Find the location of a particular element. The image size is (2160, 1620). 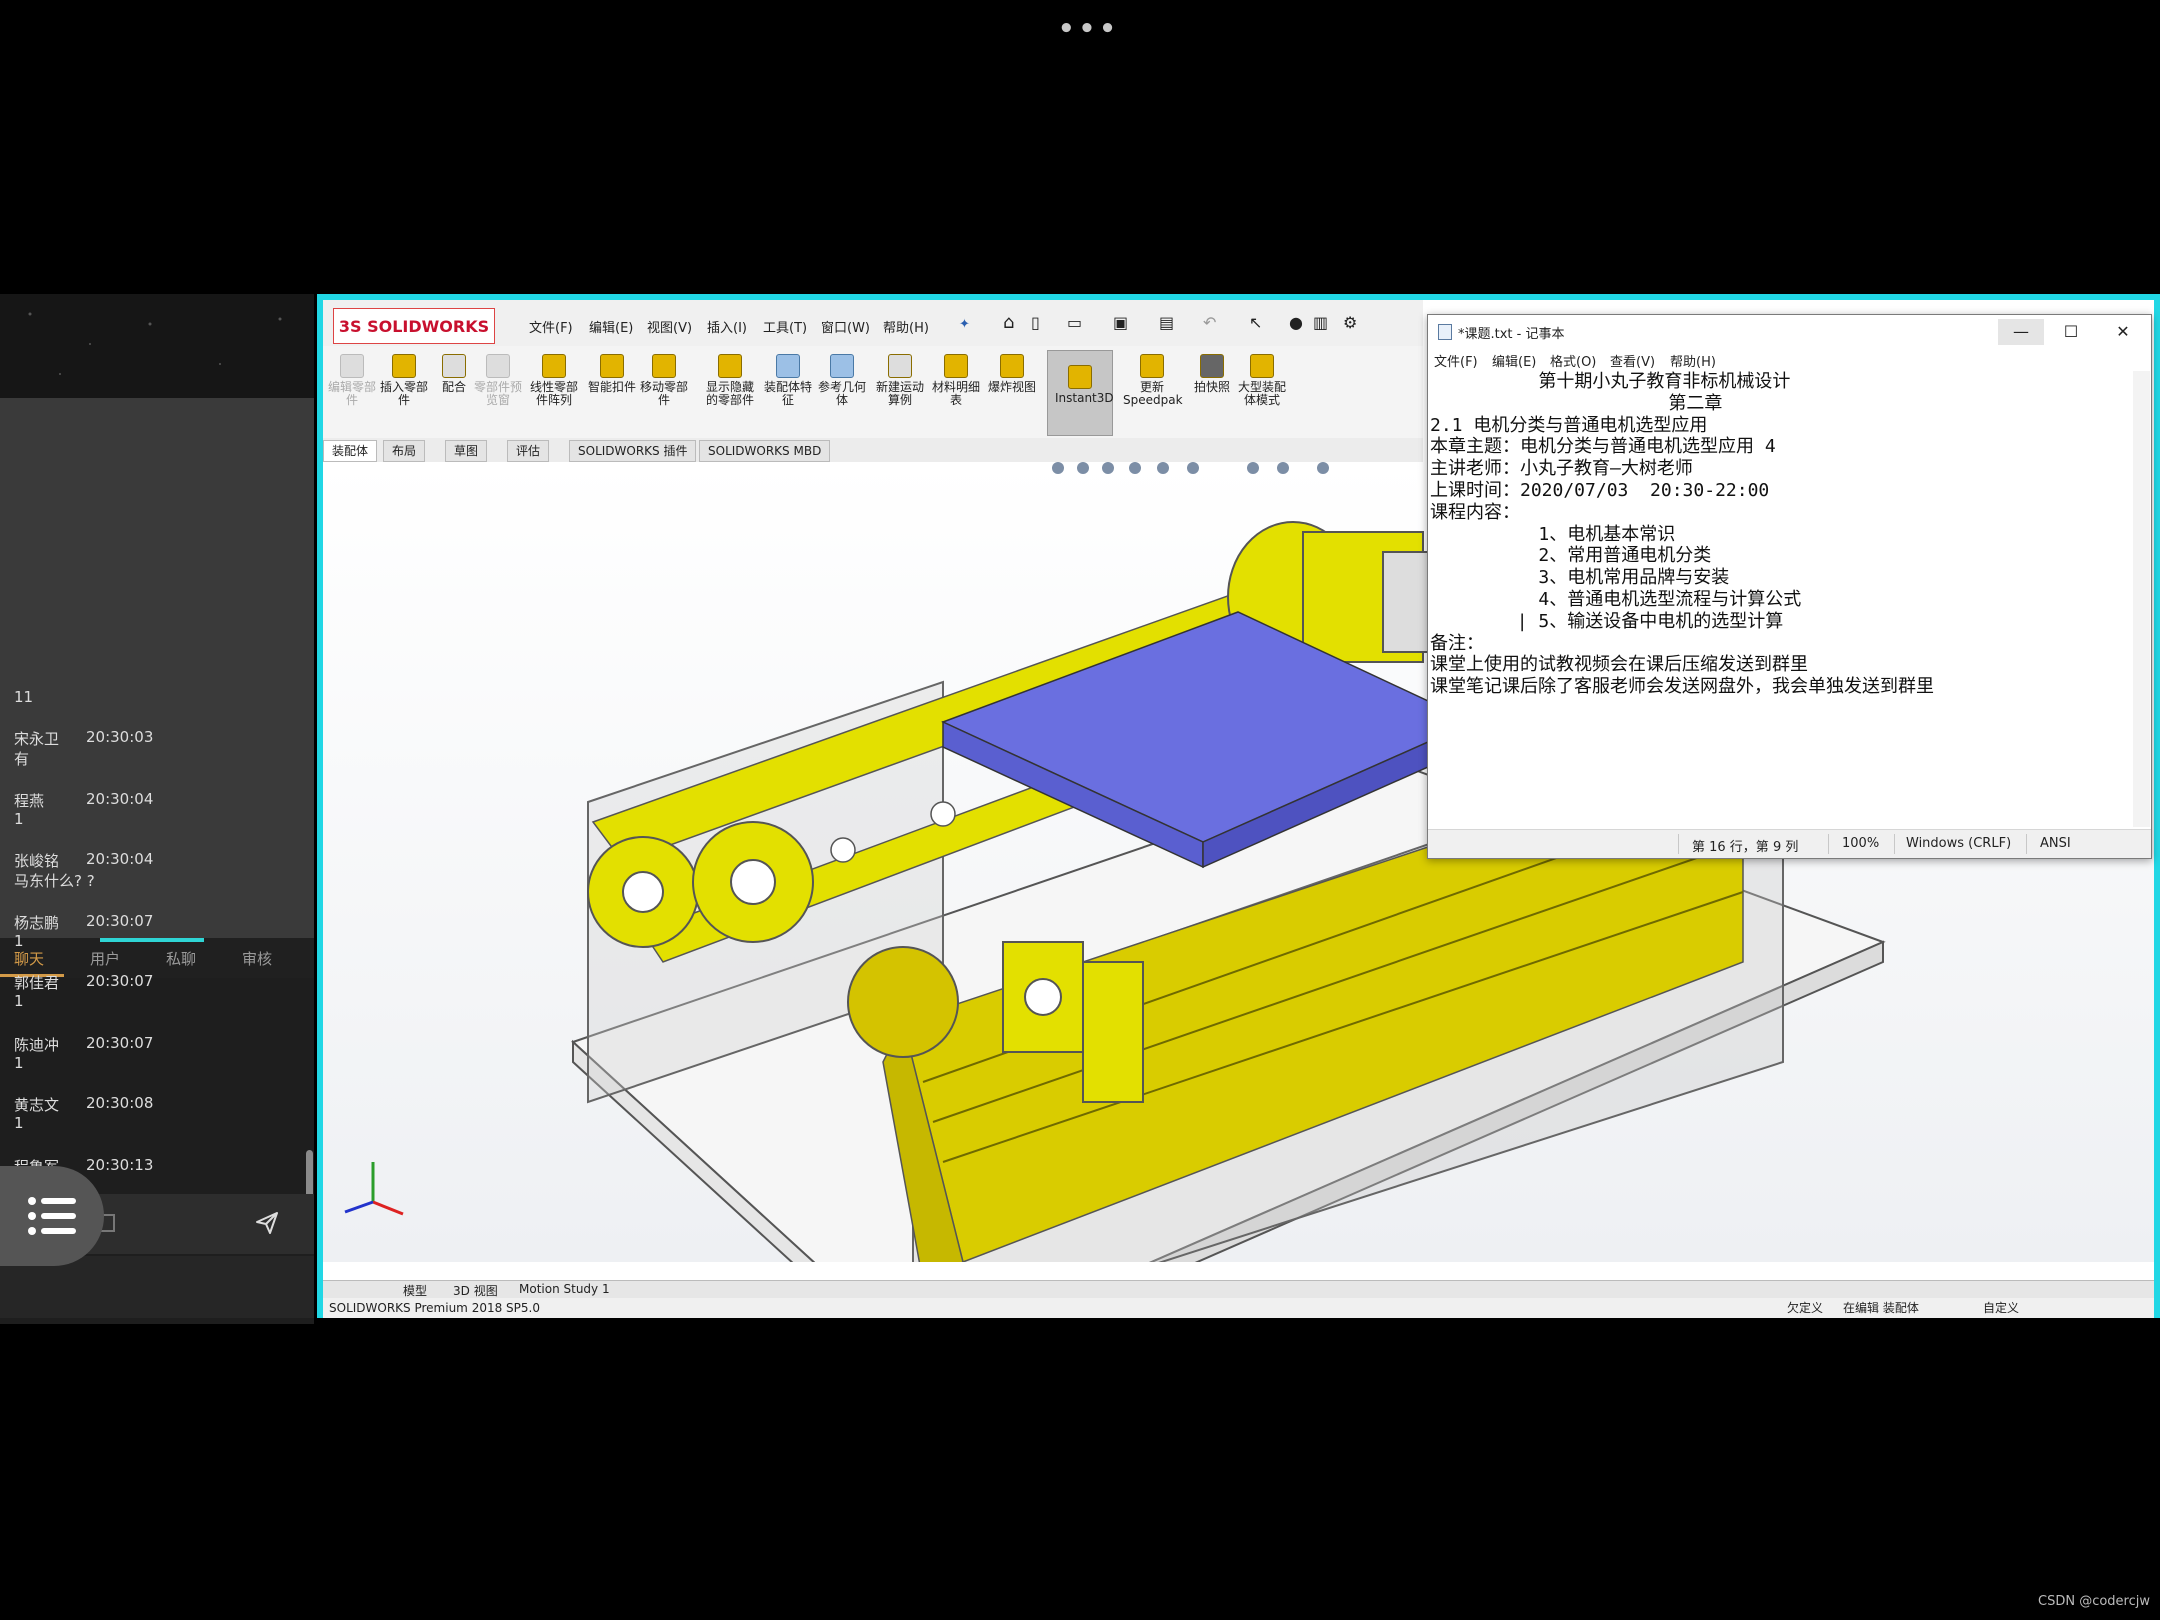

tab-solidworks-mbd: SOLIDWORKS MBD is located at coordinates (765, 451).